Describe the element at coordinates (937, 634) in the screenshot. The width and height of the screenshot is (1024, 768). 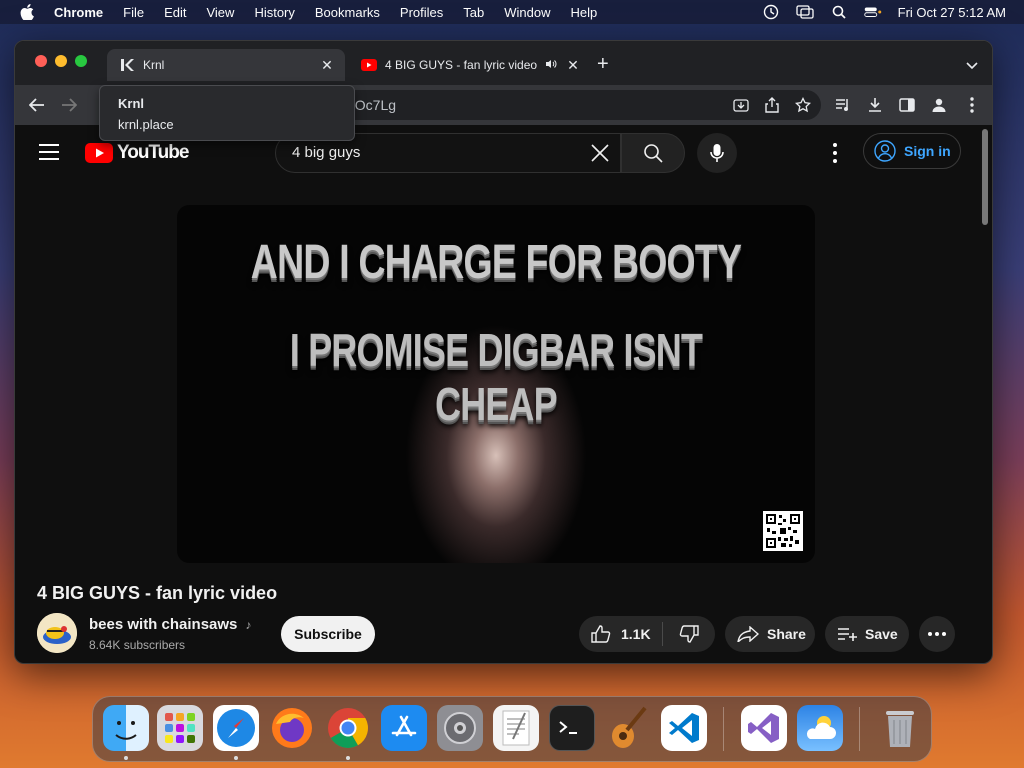
I see `more-actions-button` at that location.